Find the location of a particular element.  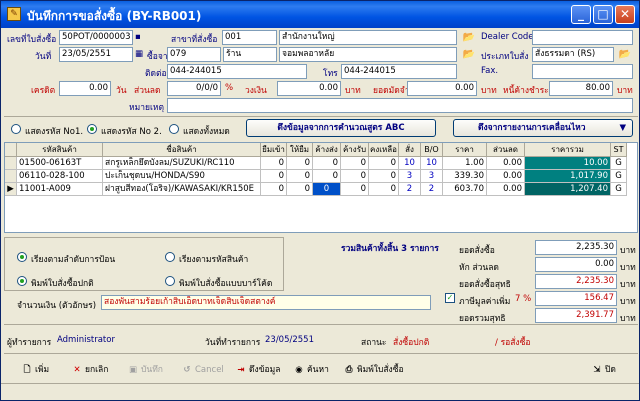

discount-field: 0/0/0 is located at coordinates (194, 88).